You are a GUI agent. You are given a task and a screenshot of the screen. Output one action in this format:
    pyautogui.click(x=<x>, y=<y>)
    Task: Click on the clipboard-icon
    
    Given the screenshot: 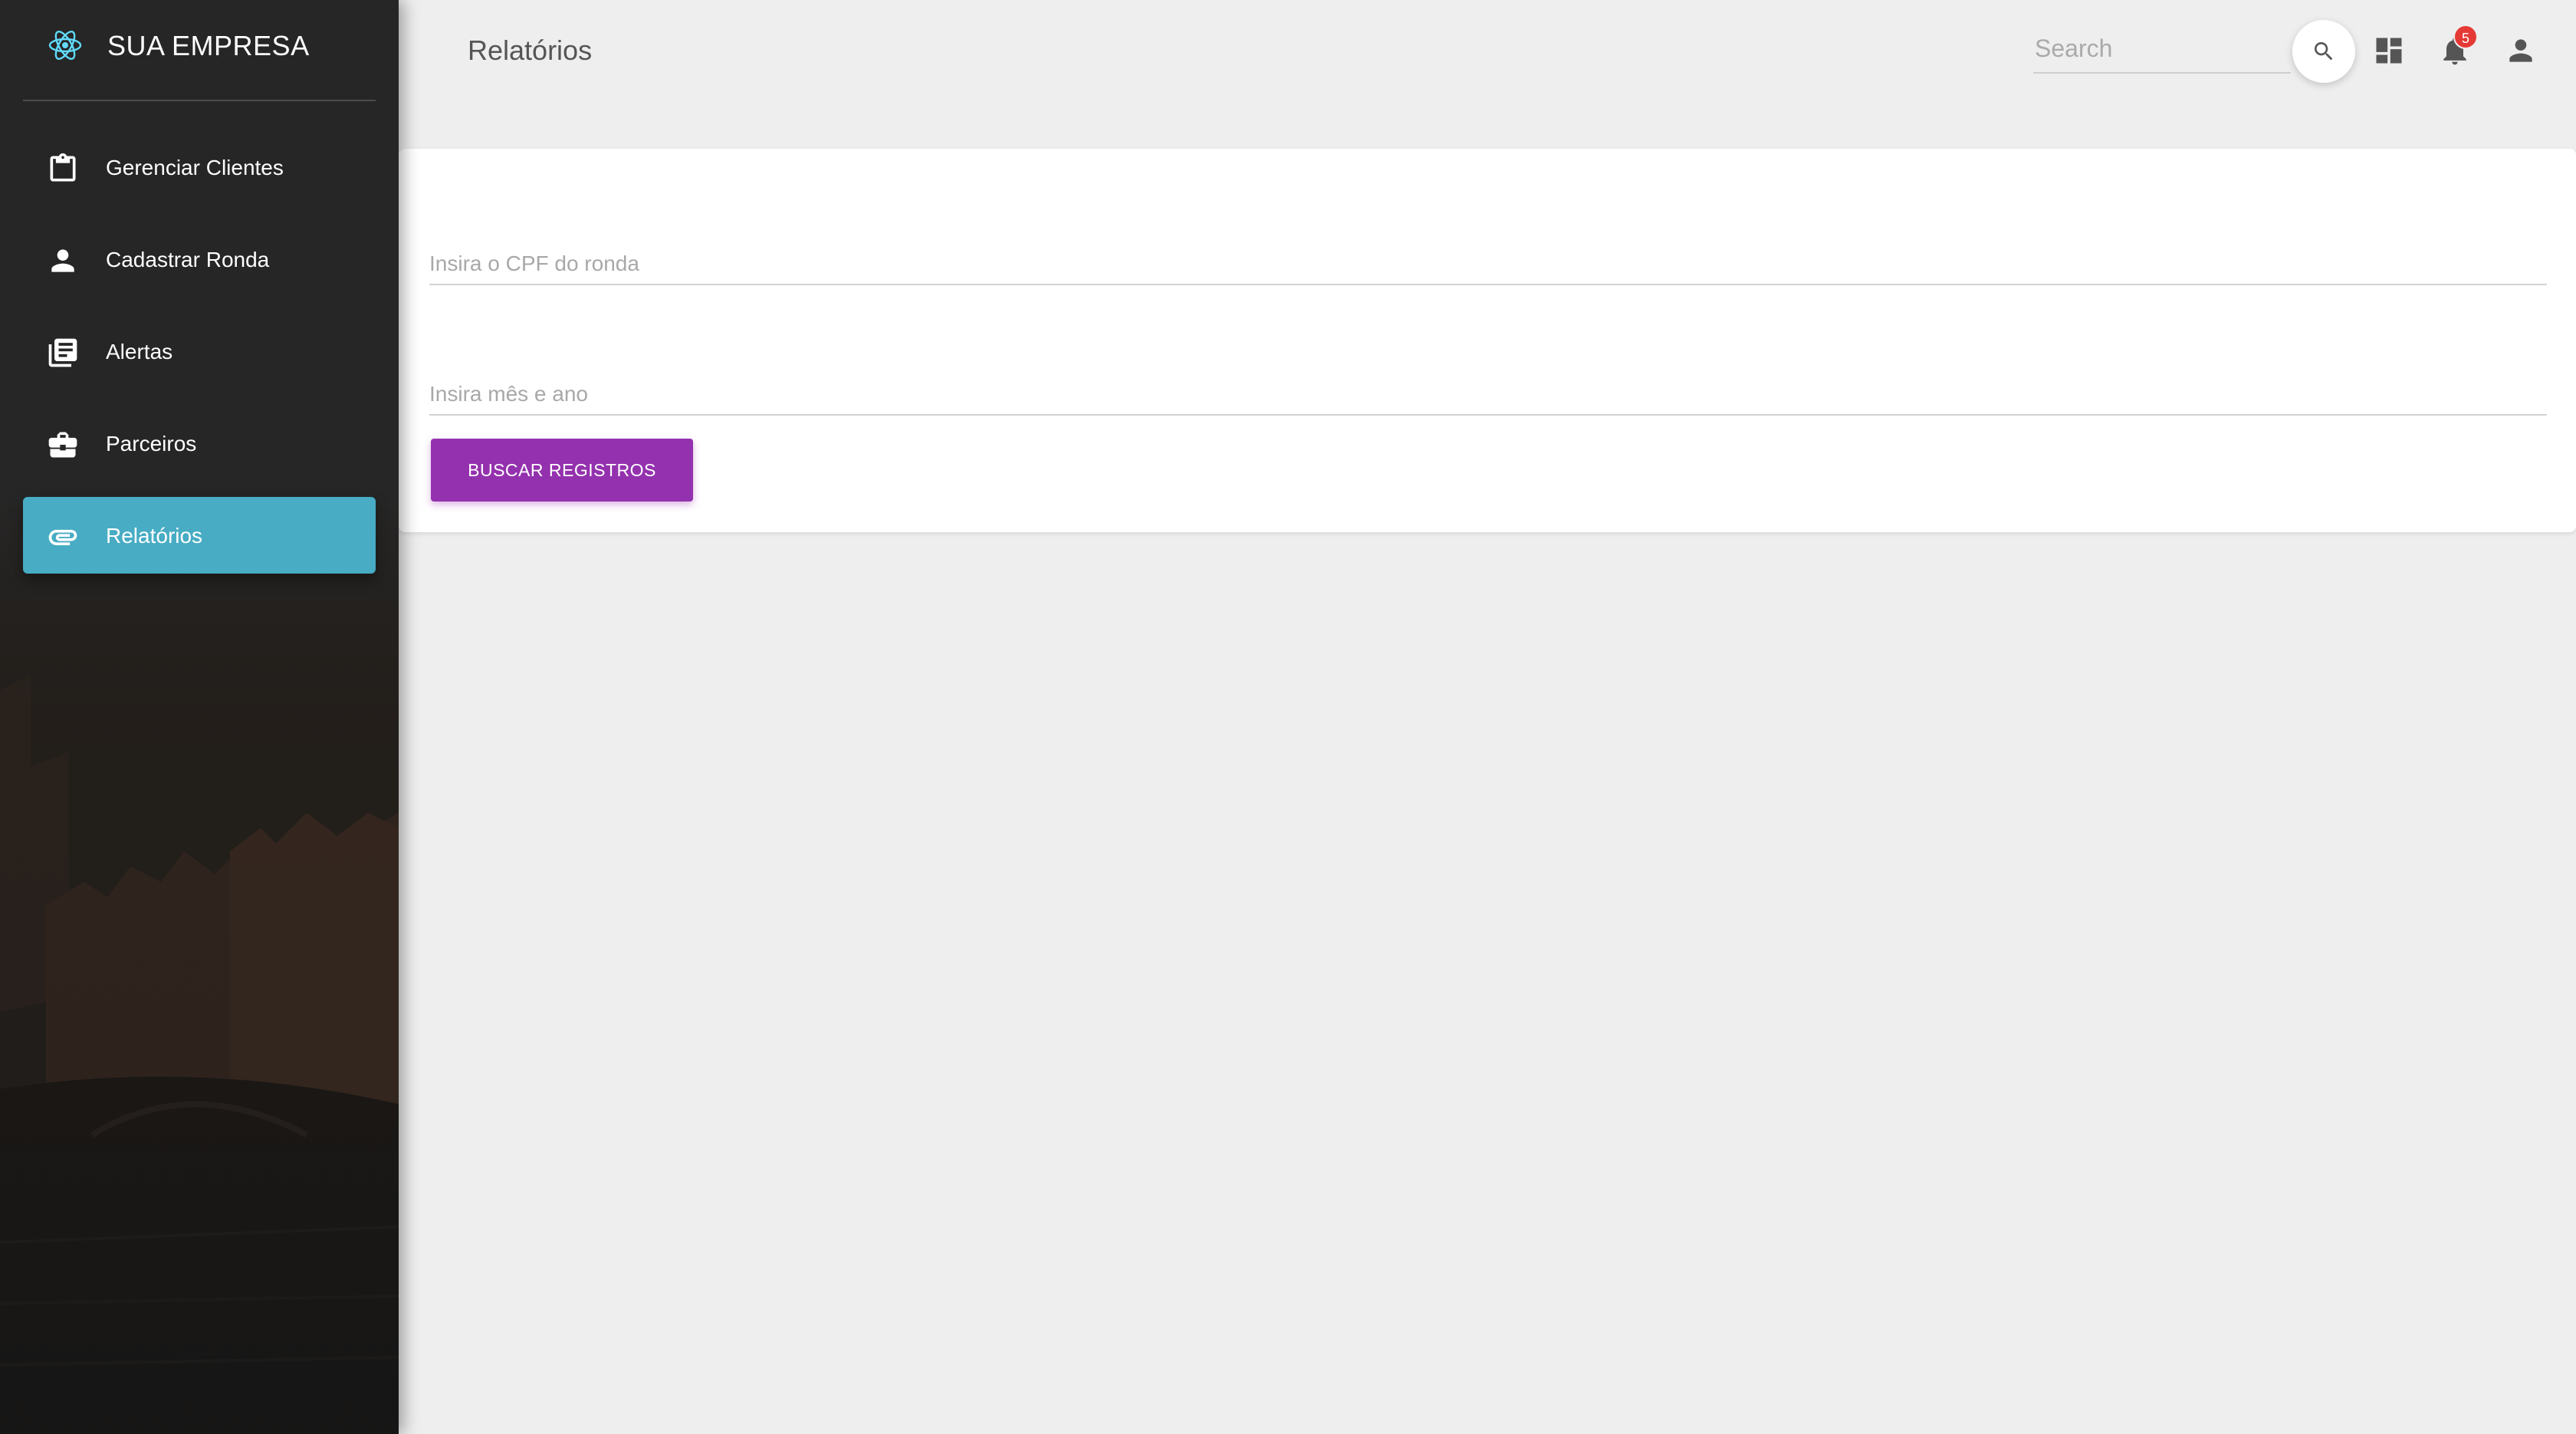 What is the action you would take?
    pyautogui.click(x=63, y=167)
    